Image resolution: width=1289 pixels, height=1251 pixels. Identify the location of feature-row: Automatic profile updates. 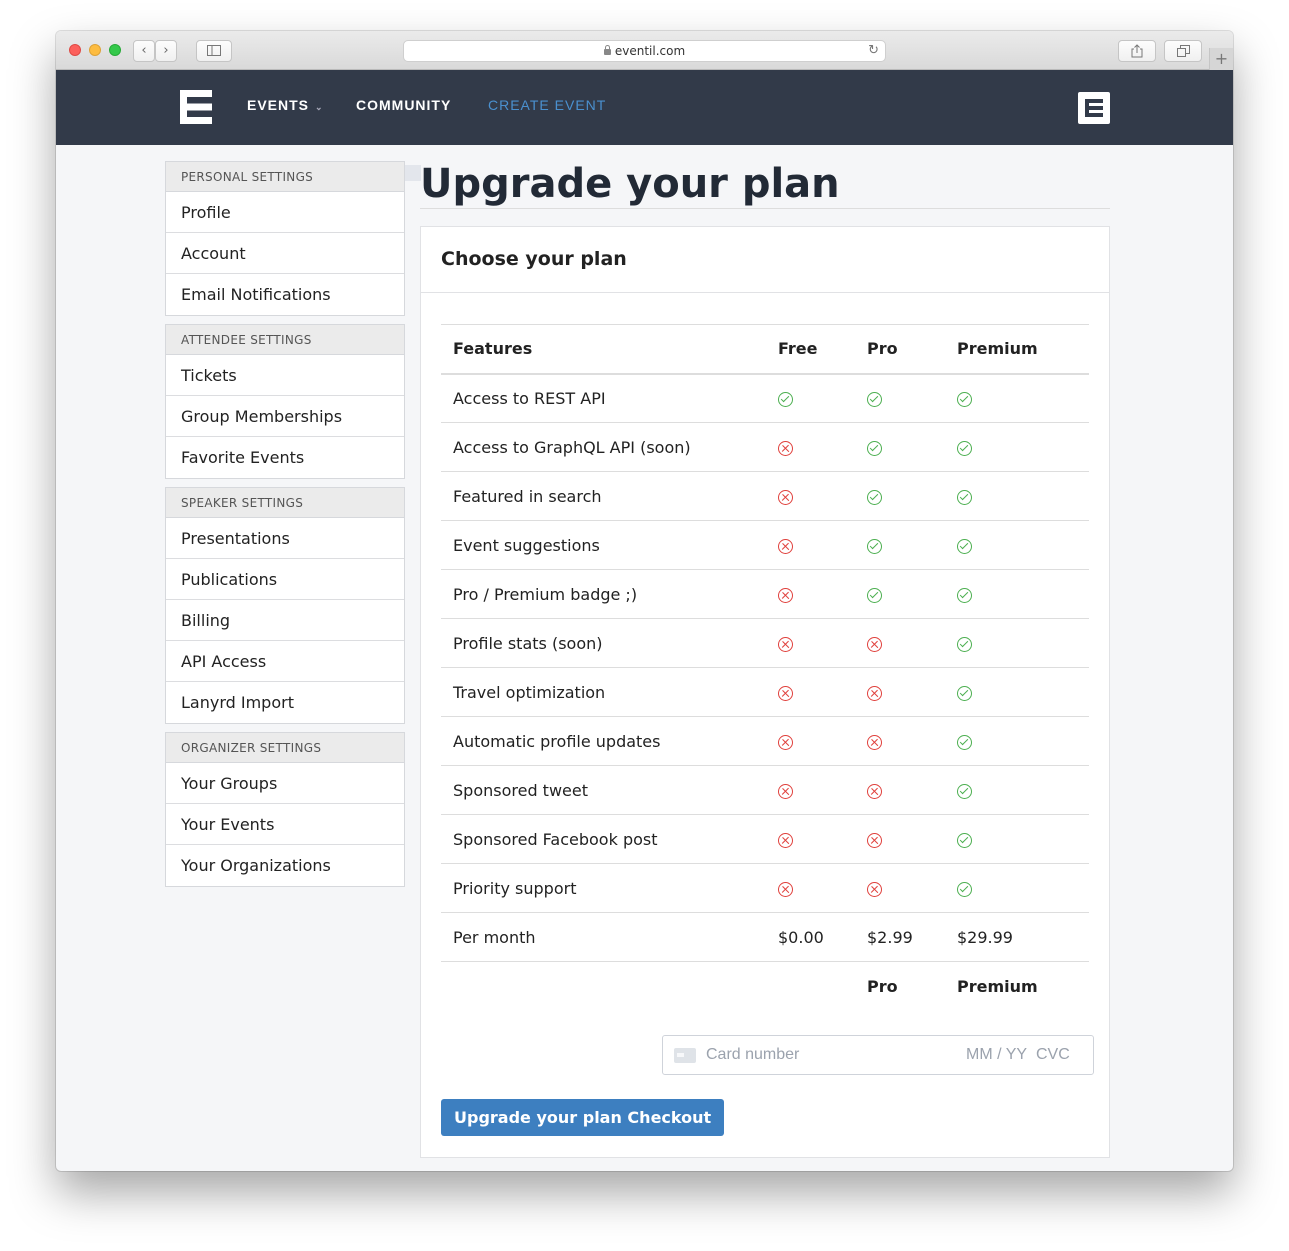
(765, 741).